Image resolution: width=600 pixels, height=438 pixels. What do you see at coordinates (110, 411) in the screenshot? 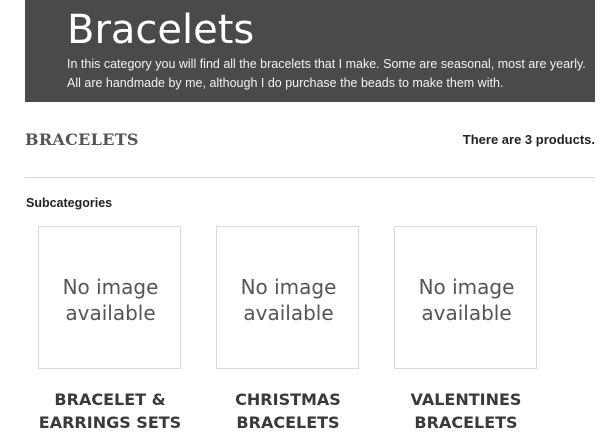
I see `subcategory-link: BRACELET & EARRINGS SETS` at bounding box center [110, 411].